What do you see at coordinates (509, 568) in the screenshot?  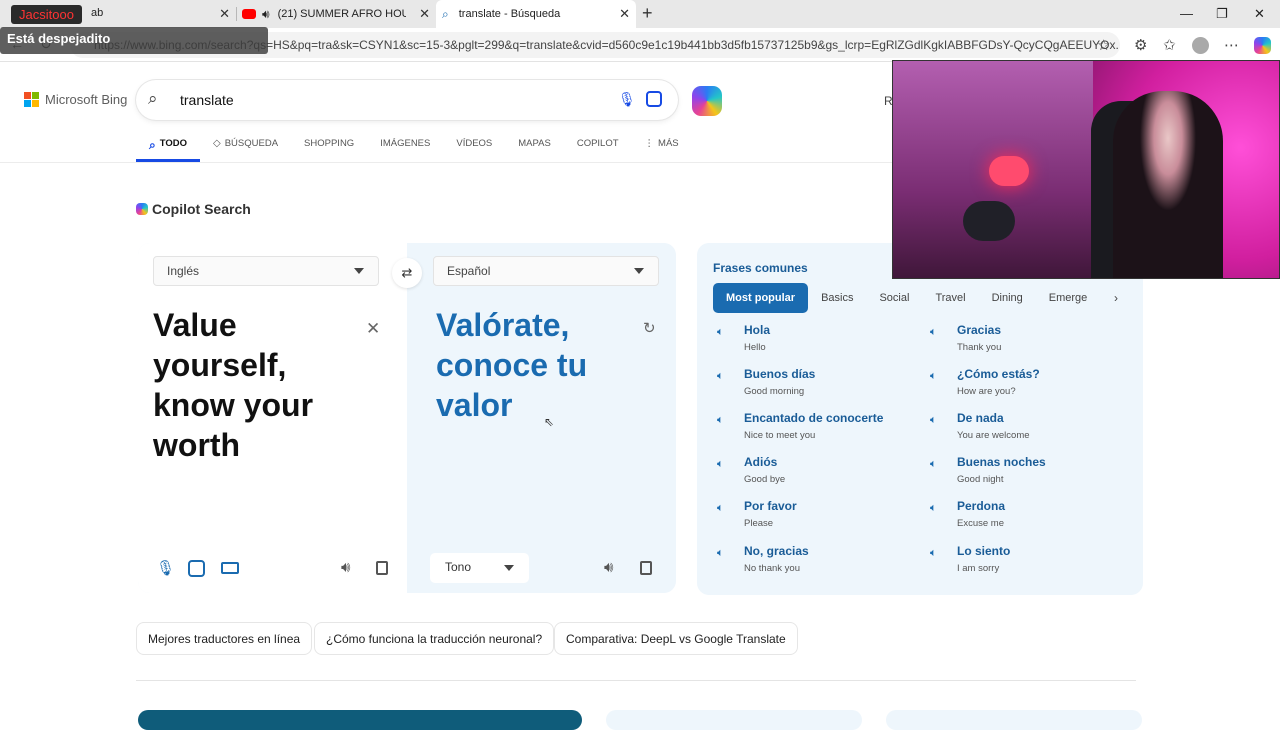 I see `chevron-down-icon` at bounding box center [509, 568].